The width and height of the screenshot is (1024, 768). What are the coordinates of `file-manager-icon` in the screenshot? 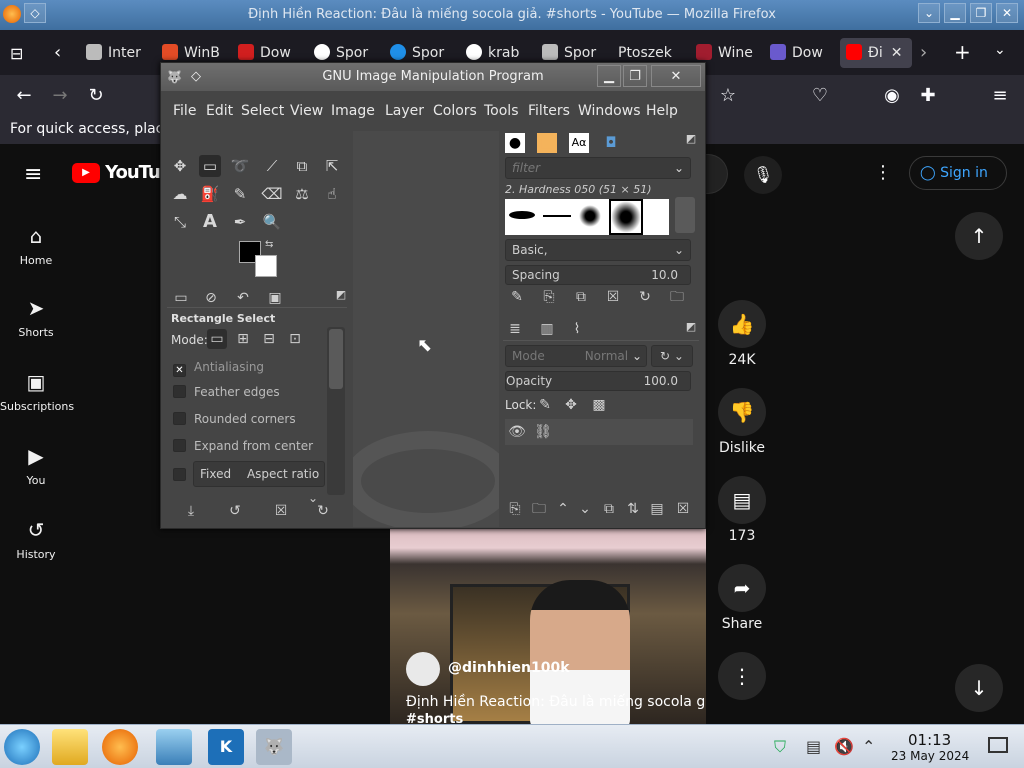 It's located at (70, 747).